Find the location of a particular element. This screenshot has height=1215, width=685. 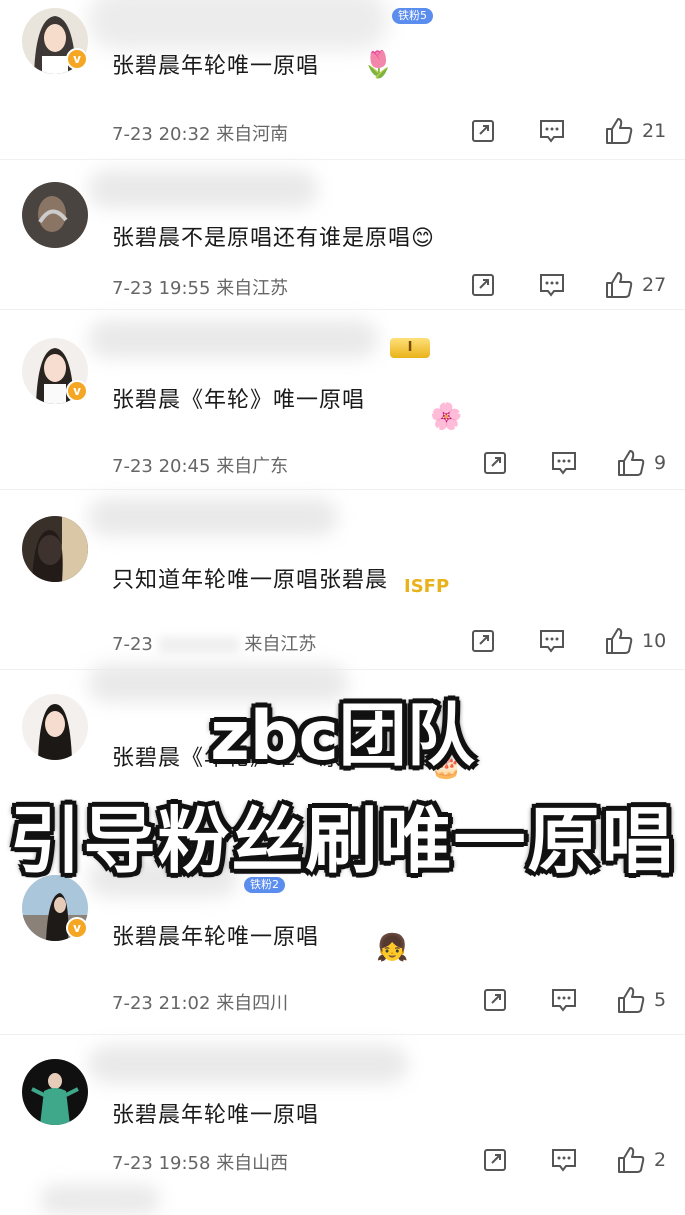

like-button: 27 is located at coordinates (635, 285).